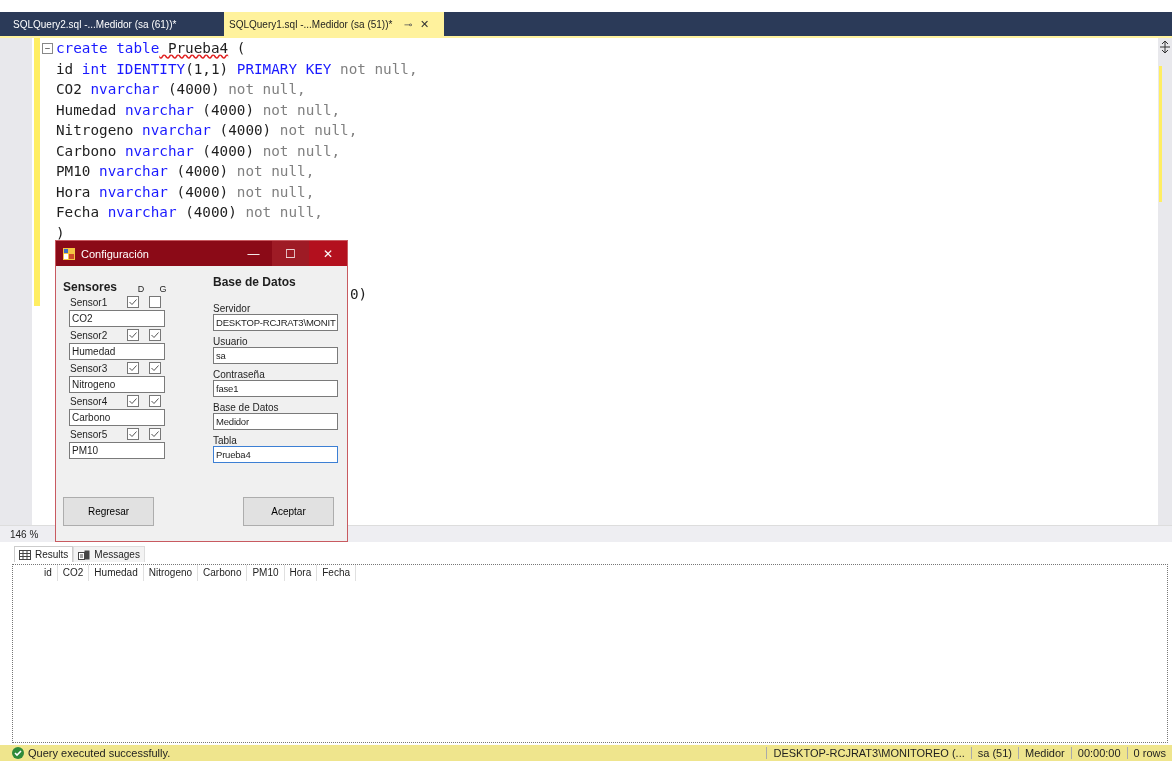 The height and width of the screenshot is (761, 1172). I want to click on column-header: Humedad, so click(116, 573).